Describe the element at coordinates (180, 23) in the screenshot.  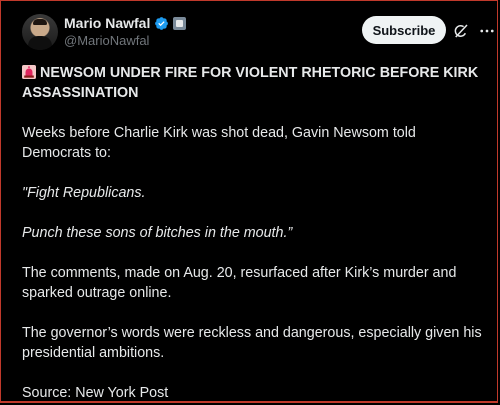
I see `affiliation-badge-icon` at that location.